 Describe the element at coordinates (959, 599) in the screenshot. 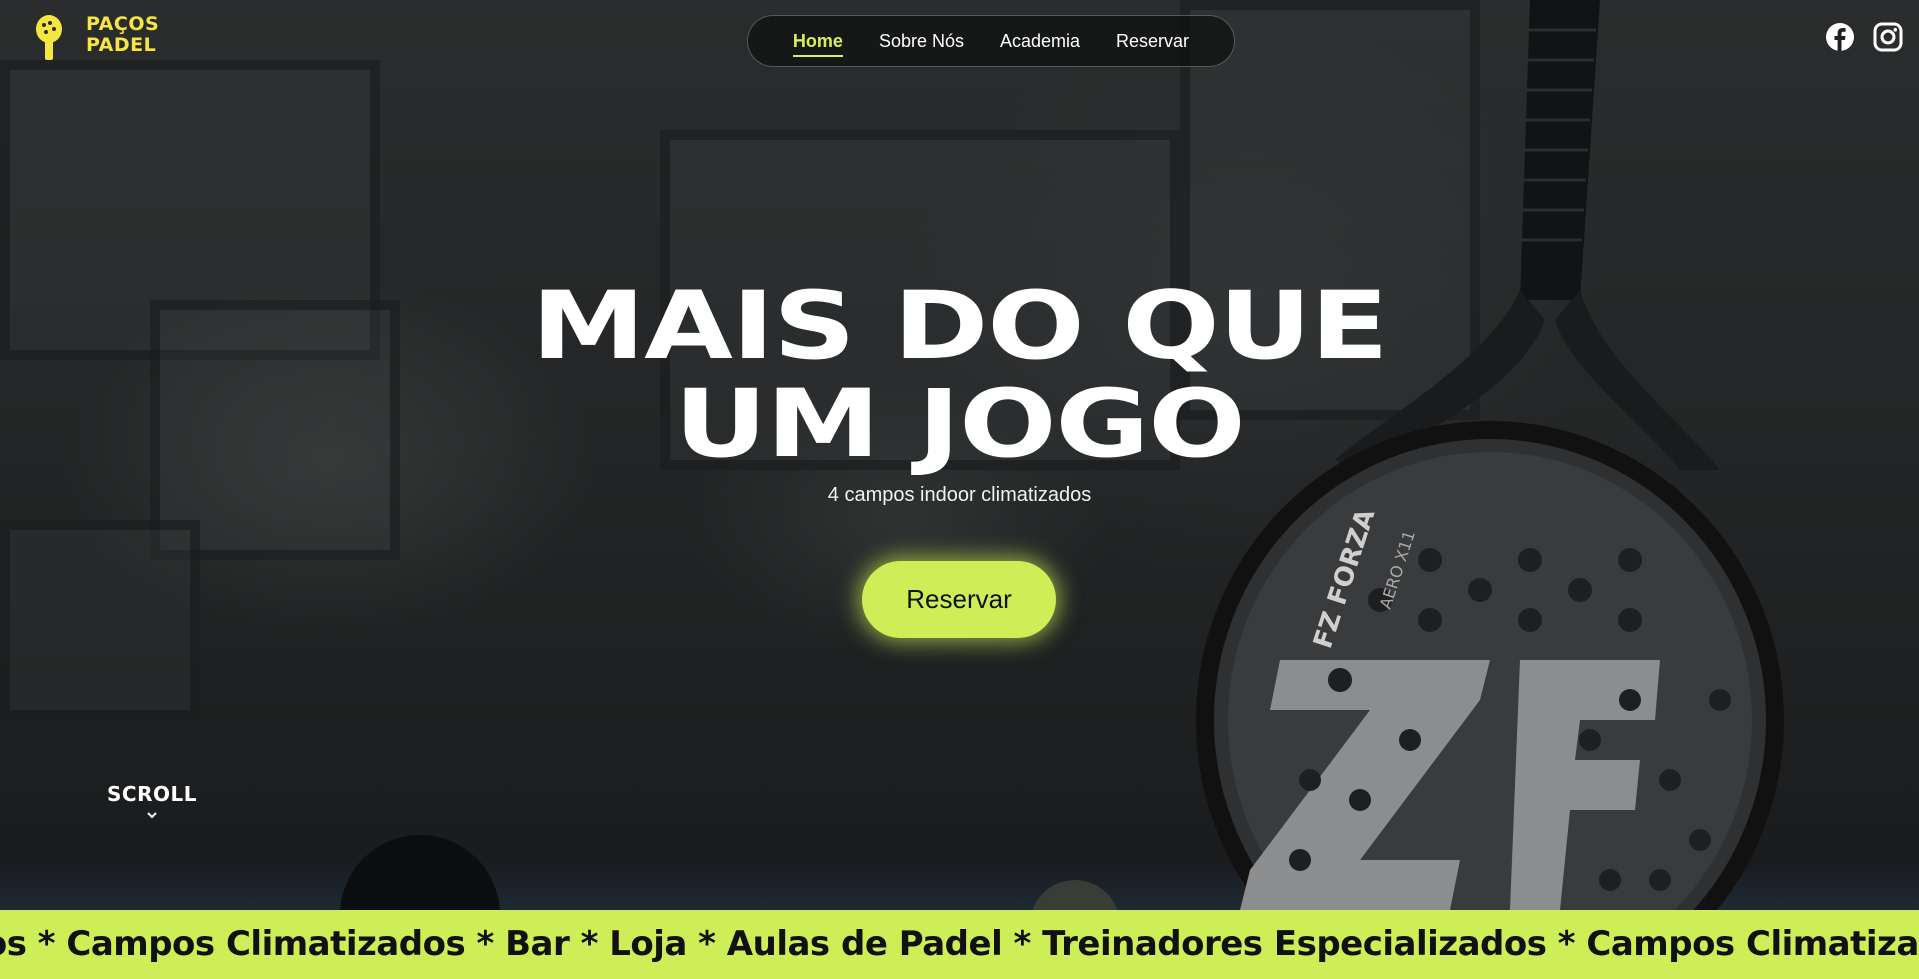

I see `reservar-button: Reservar` at that location.